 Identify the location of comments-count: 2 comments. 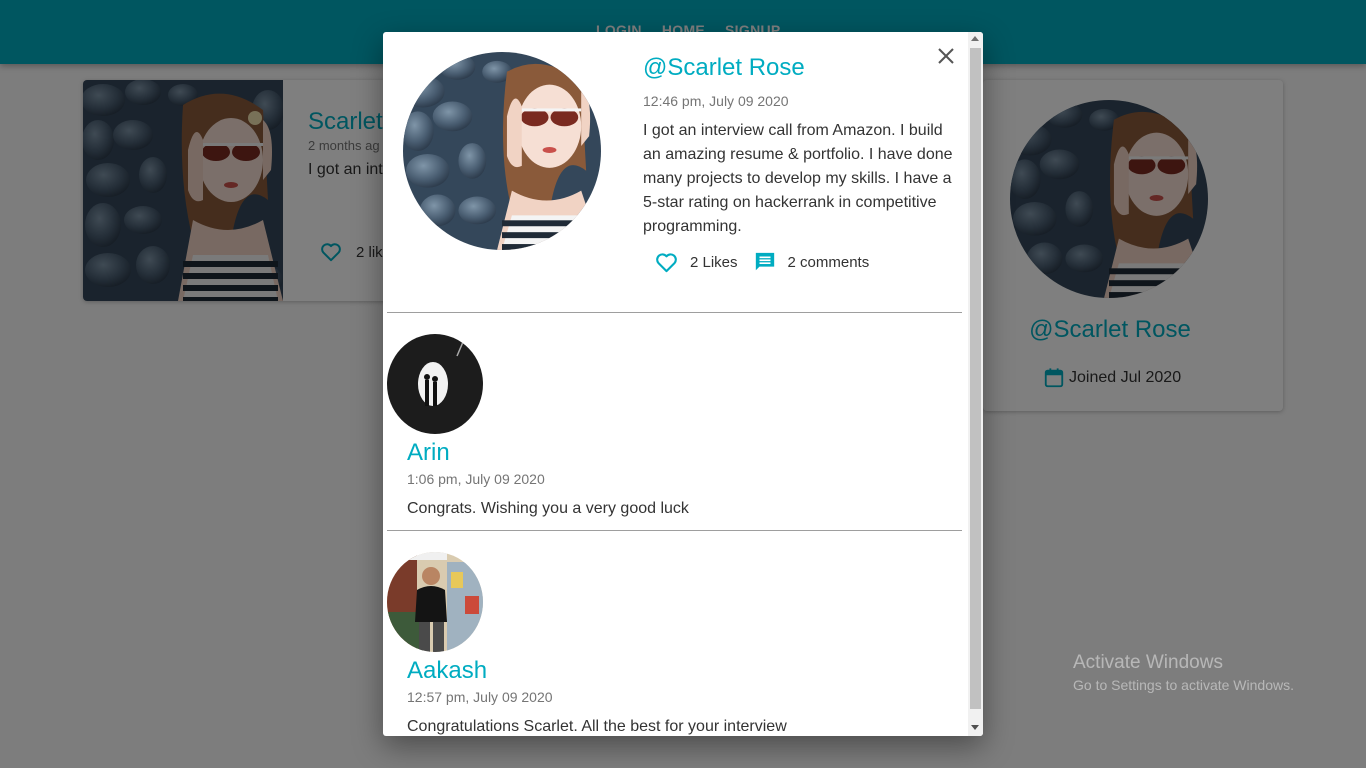
(828, 262).